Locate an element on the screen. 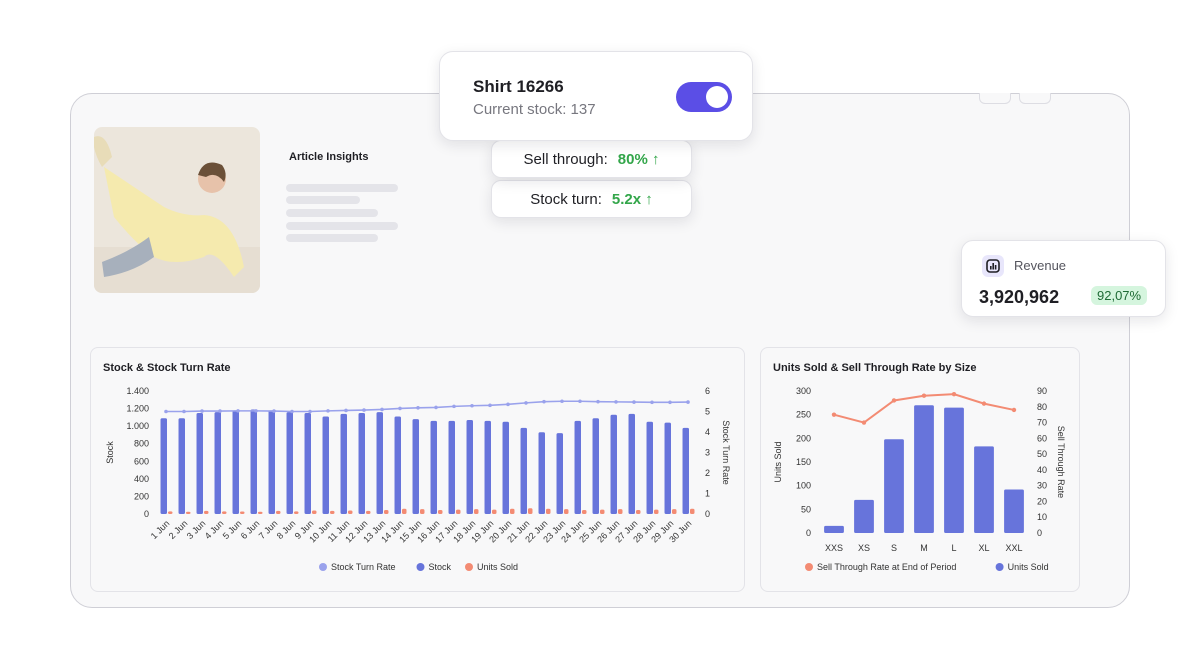  y2-tick-label: 5 is located at coordinates (707, 412).